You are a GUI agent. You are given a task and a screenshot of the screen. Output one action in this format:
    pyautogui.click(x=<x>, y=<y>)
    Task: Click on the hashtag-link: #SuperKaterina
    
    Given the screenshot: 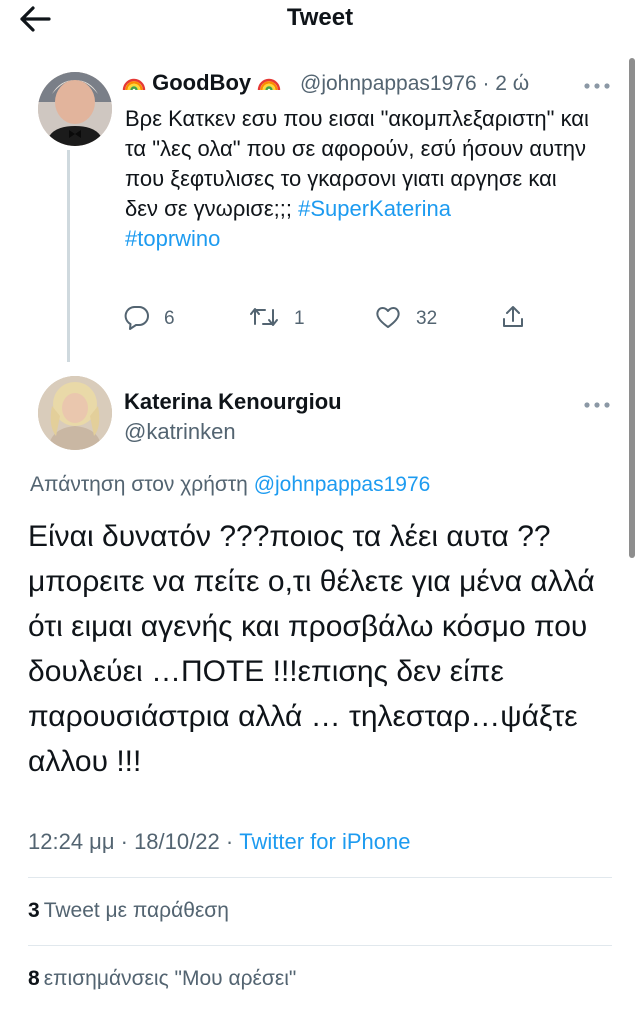 What is the action you would take?
    pyautogui.click(x=374, y=208)
    